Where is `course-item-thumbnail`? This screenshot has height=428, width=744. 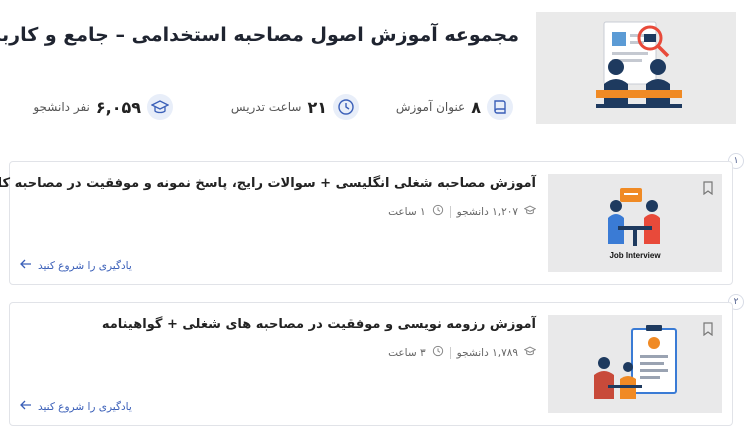 course-item-thumbnail is located at coordinates (636, 364).